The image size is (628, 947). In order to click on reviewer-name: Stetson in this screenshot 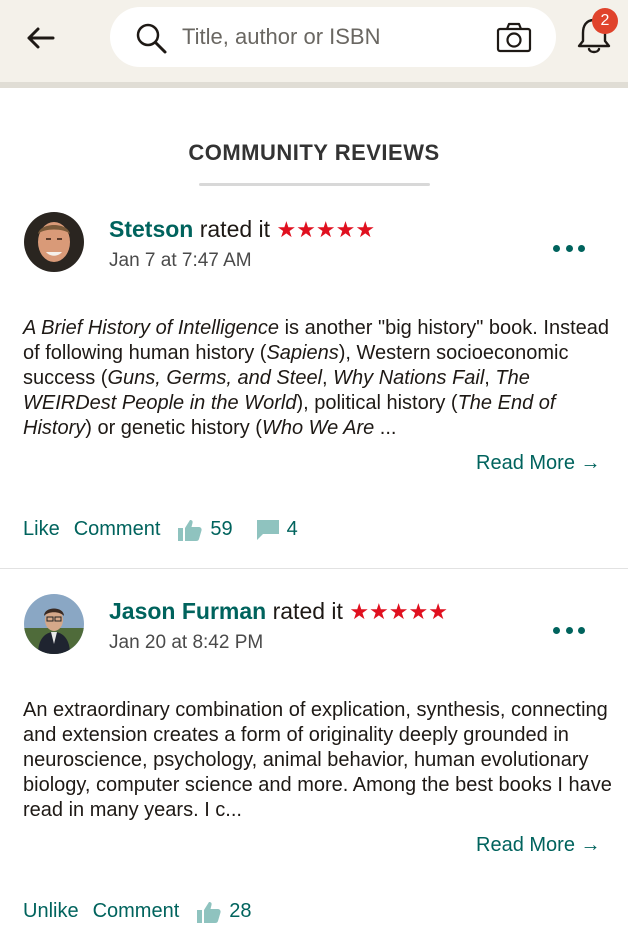, I will do `click(151, 229)`.